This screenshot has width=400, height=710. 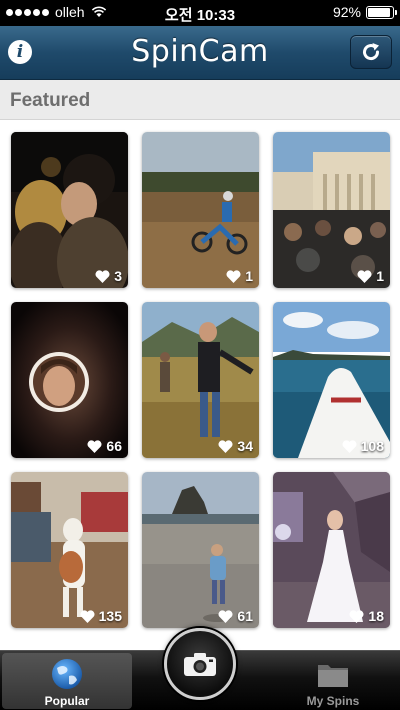 I want to click on like-count: 18, so click(x=366, y=616).